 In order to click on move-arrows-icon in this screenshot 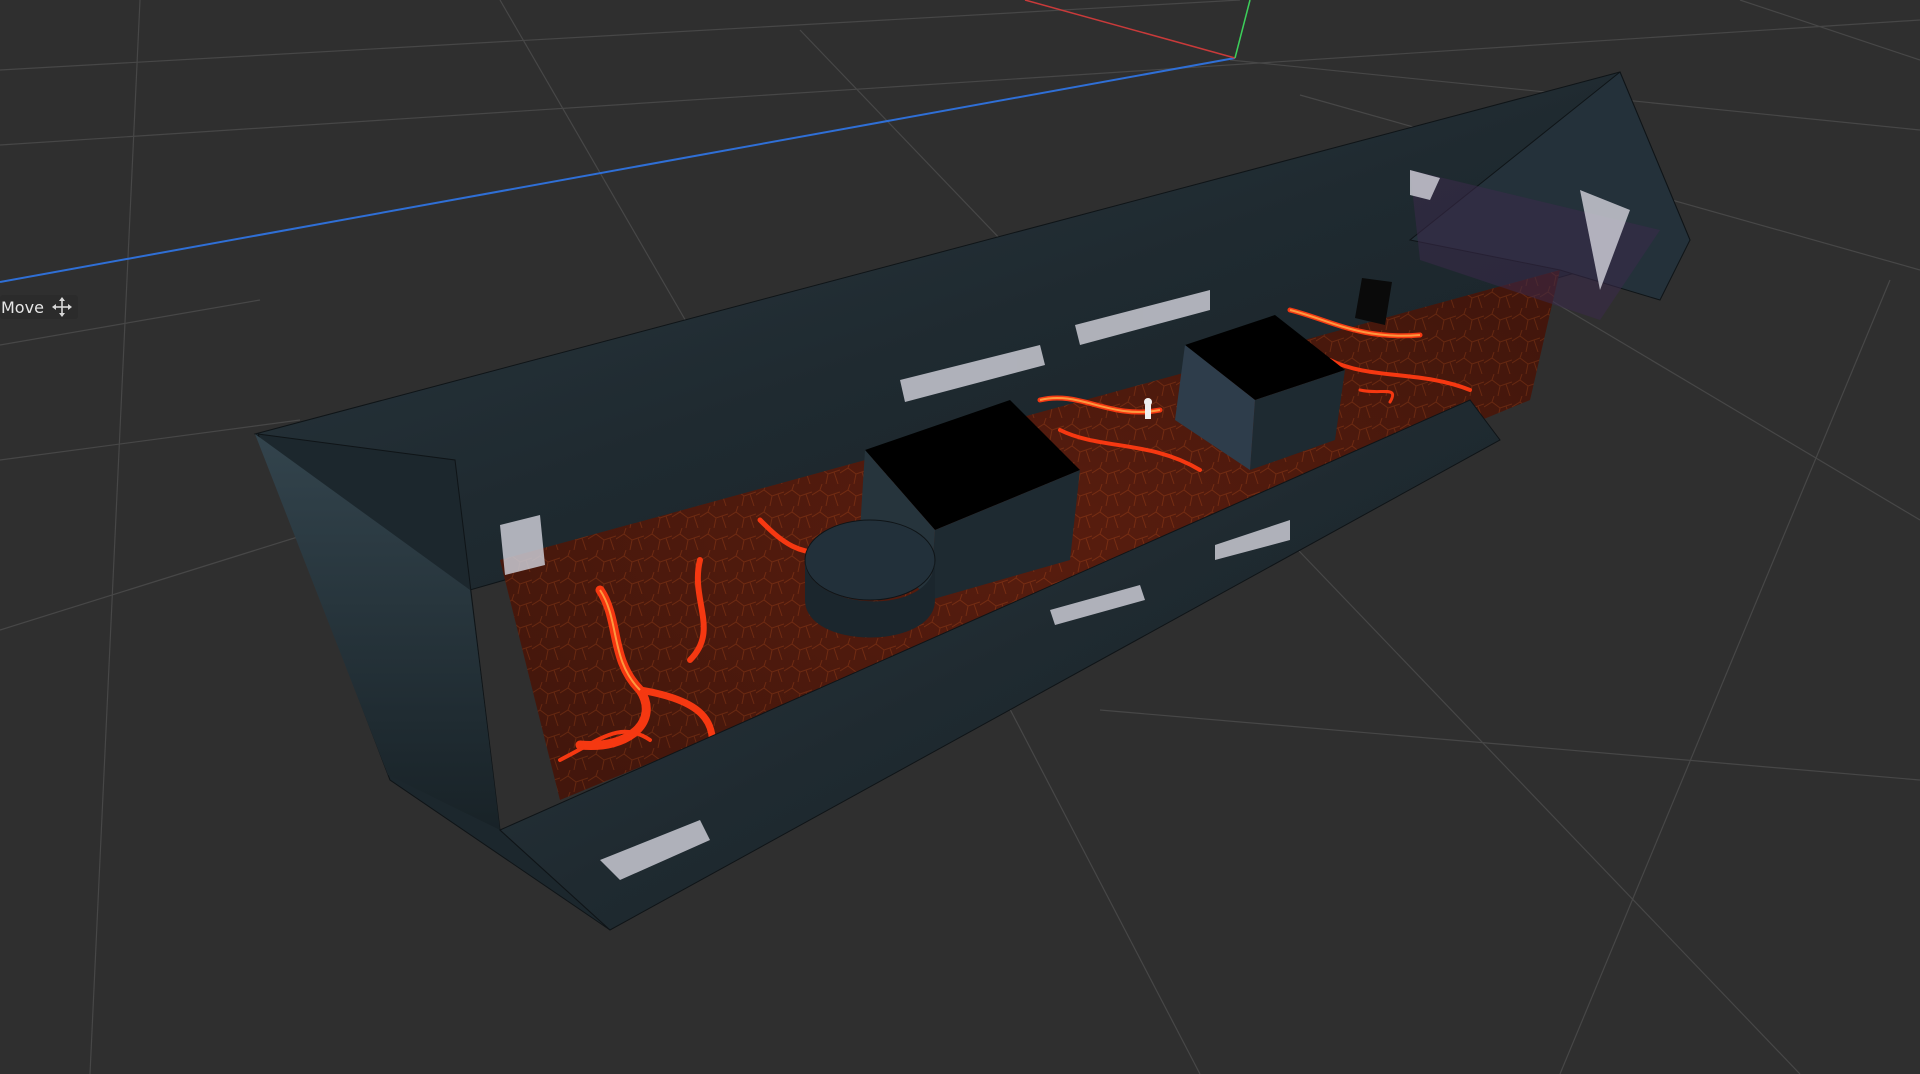, I will do `click(61, 307)`.